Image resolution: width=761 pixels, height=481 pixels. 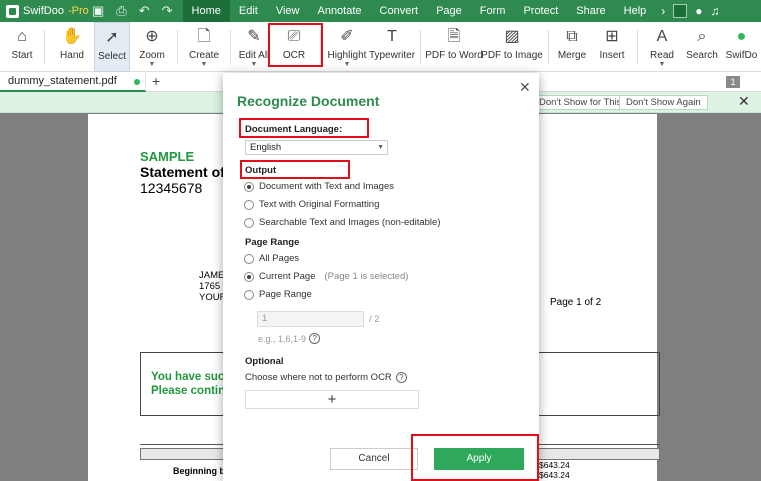 What do you see at coordinates (310, 319) in the screenshot?
I see `page-range-input: 1` at bounding box center [310, 319].